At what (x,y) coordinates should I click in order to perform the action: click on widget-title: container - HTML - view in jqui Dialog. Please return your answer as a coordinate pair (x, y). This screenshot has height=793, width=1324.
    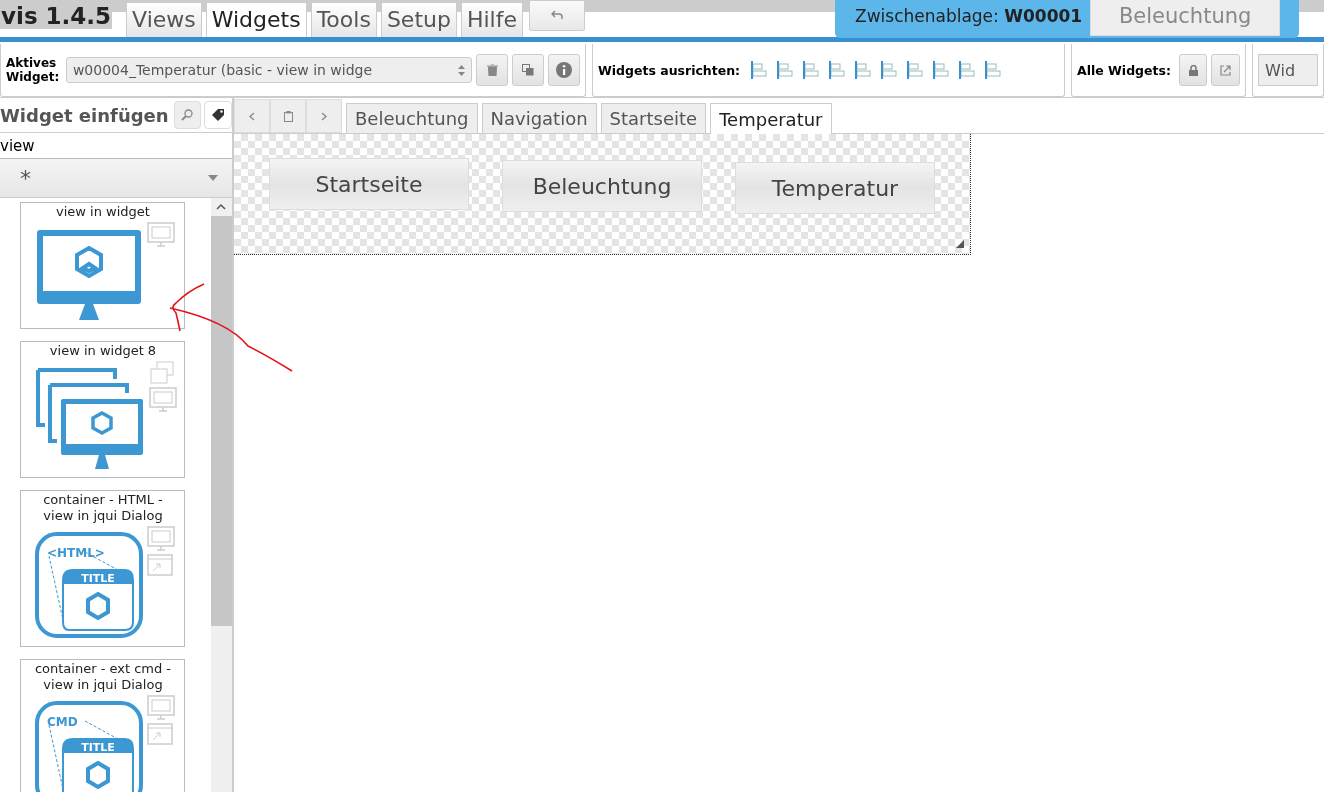
    Looking at the image, I should click on (103, 508).